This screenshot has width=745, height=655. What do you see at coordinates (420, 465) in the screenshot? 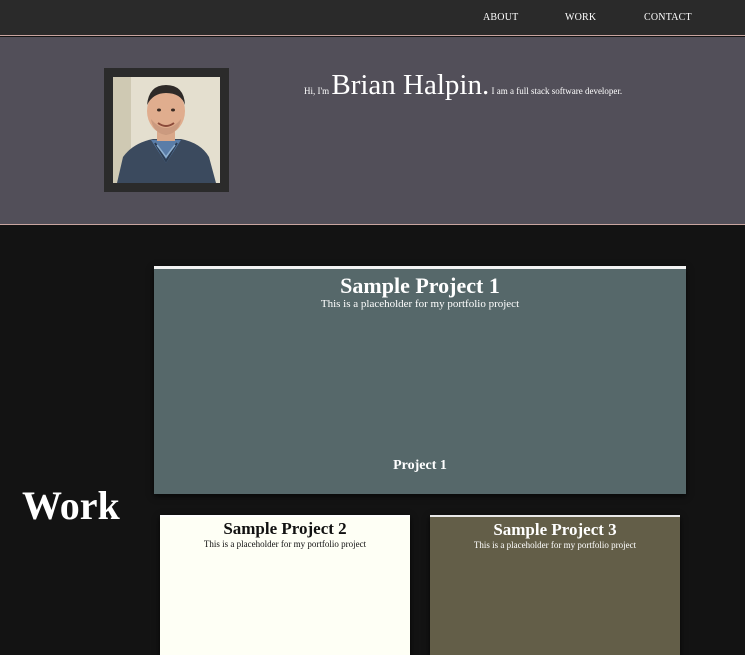
I see `project-footer-label: Project 1` at bounding box center [420, 465].